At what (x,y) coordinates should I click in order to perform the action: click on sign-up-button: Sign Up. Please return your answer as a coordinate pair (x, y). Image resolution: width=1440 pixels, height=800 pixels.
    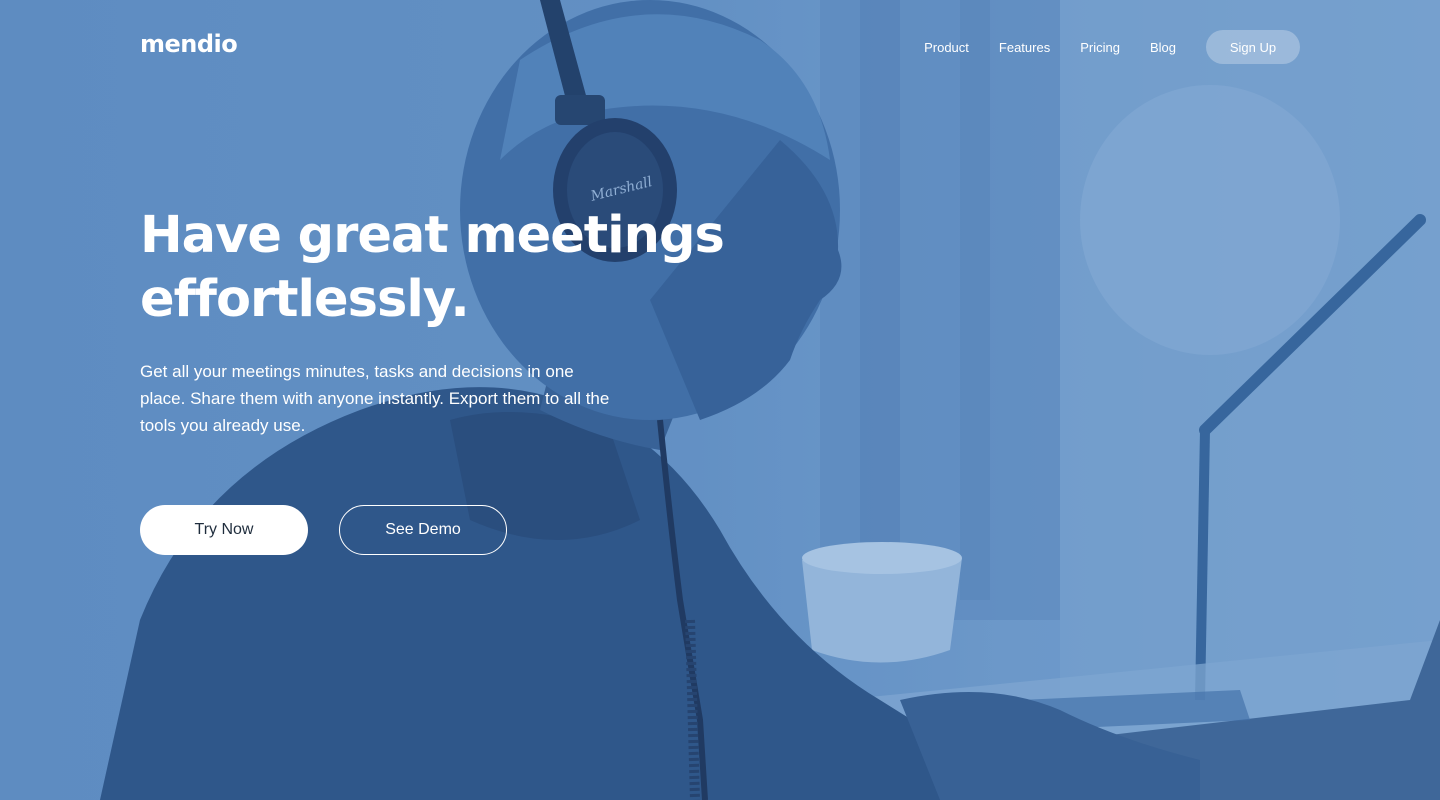
    Looking at the image, I should click on (1253, 47).